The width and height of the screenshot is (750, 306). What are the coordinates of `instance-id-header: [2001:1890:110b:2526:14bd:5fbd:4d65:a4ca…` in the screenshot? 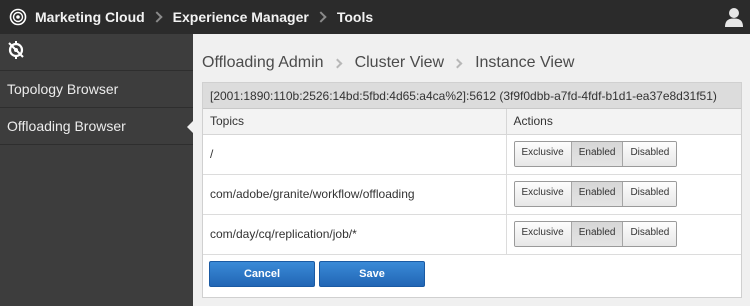 It's located at (472, 96).